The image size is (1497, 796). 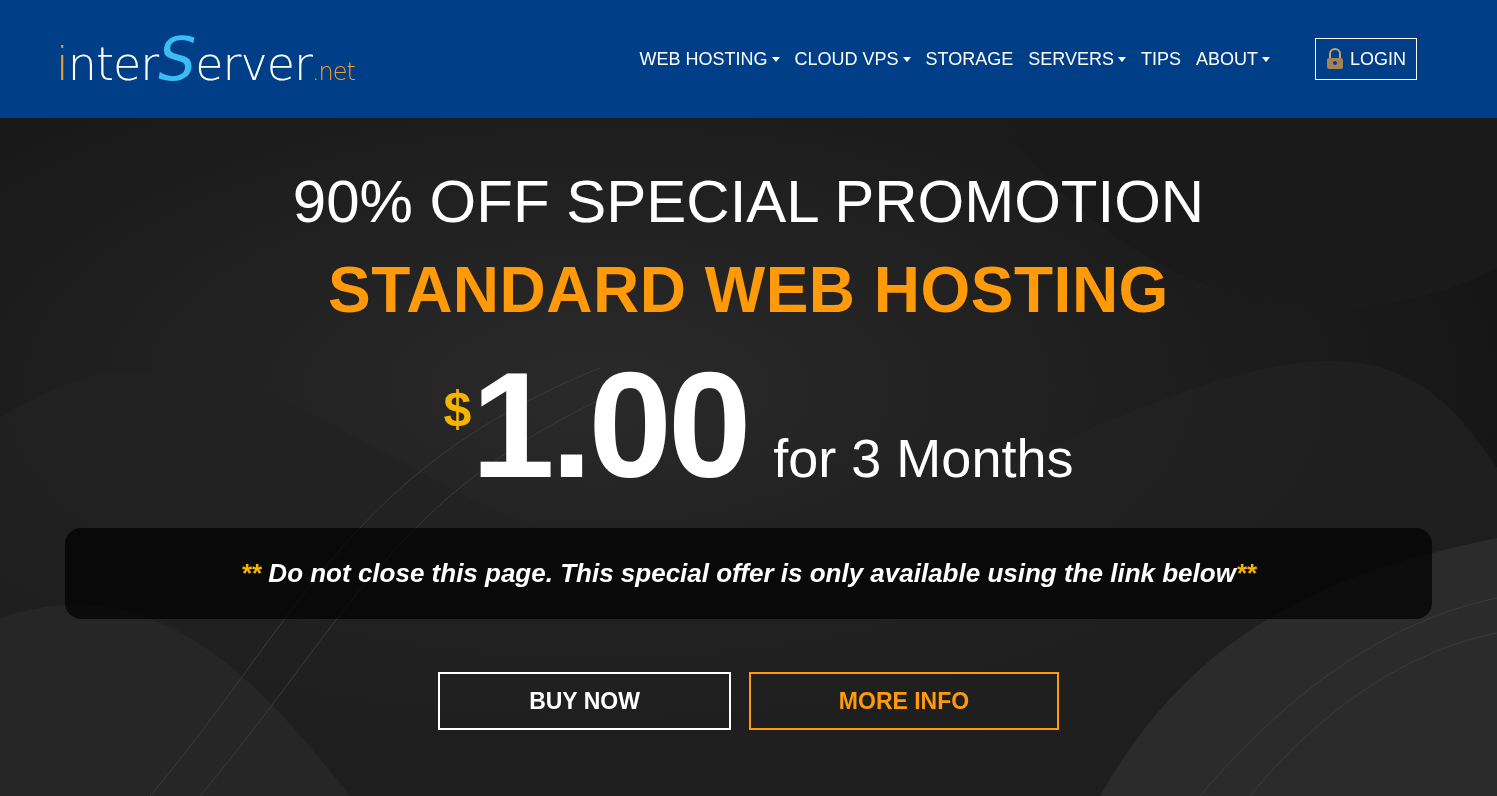 I want to click on lock-icon, so click(x=1335, y=59).